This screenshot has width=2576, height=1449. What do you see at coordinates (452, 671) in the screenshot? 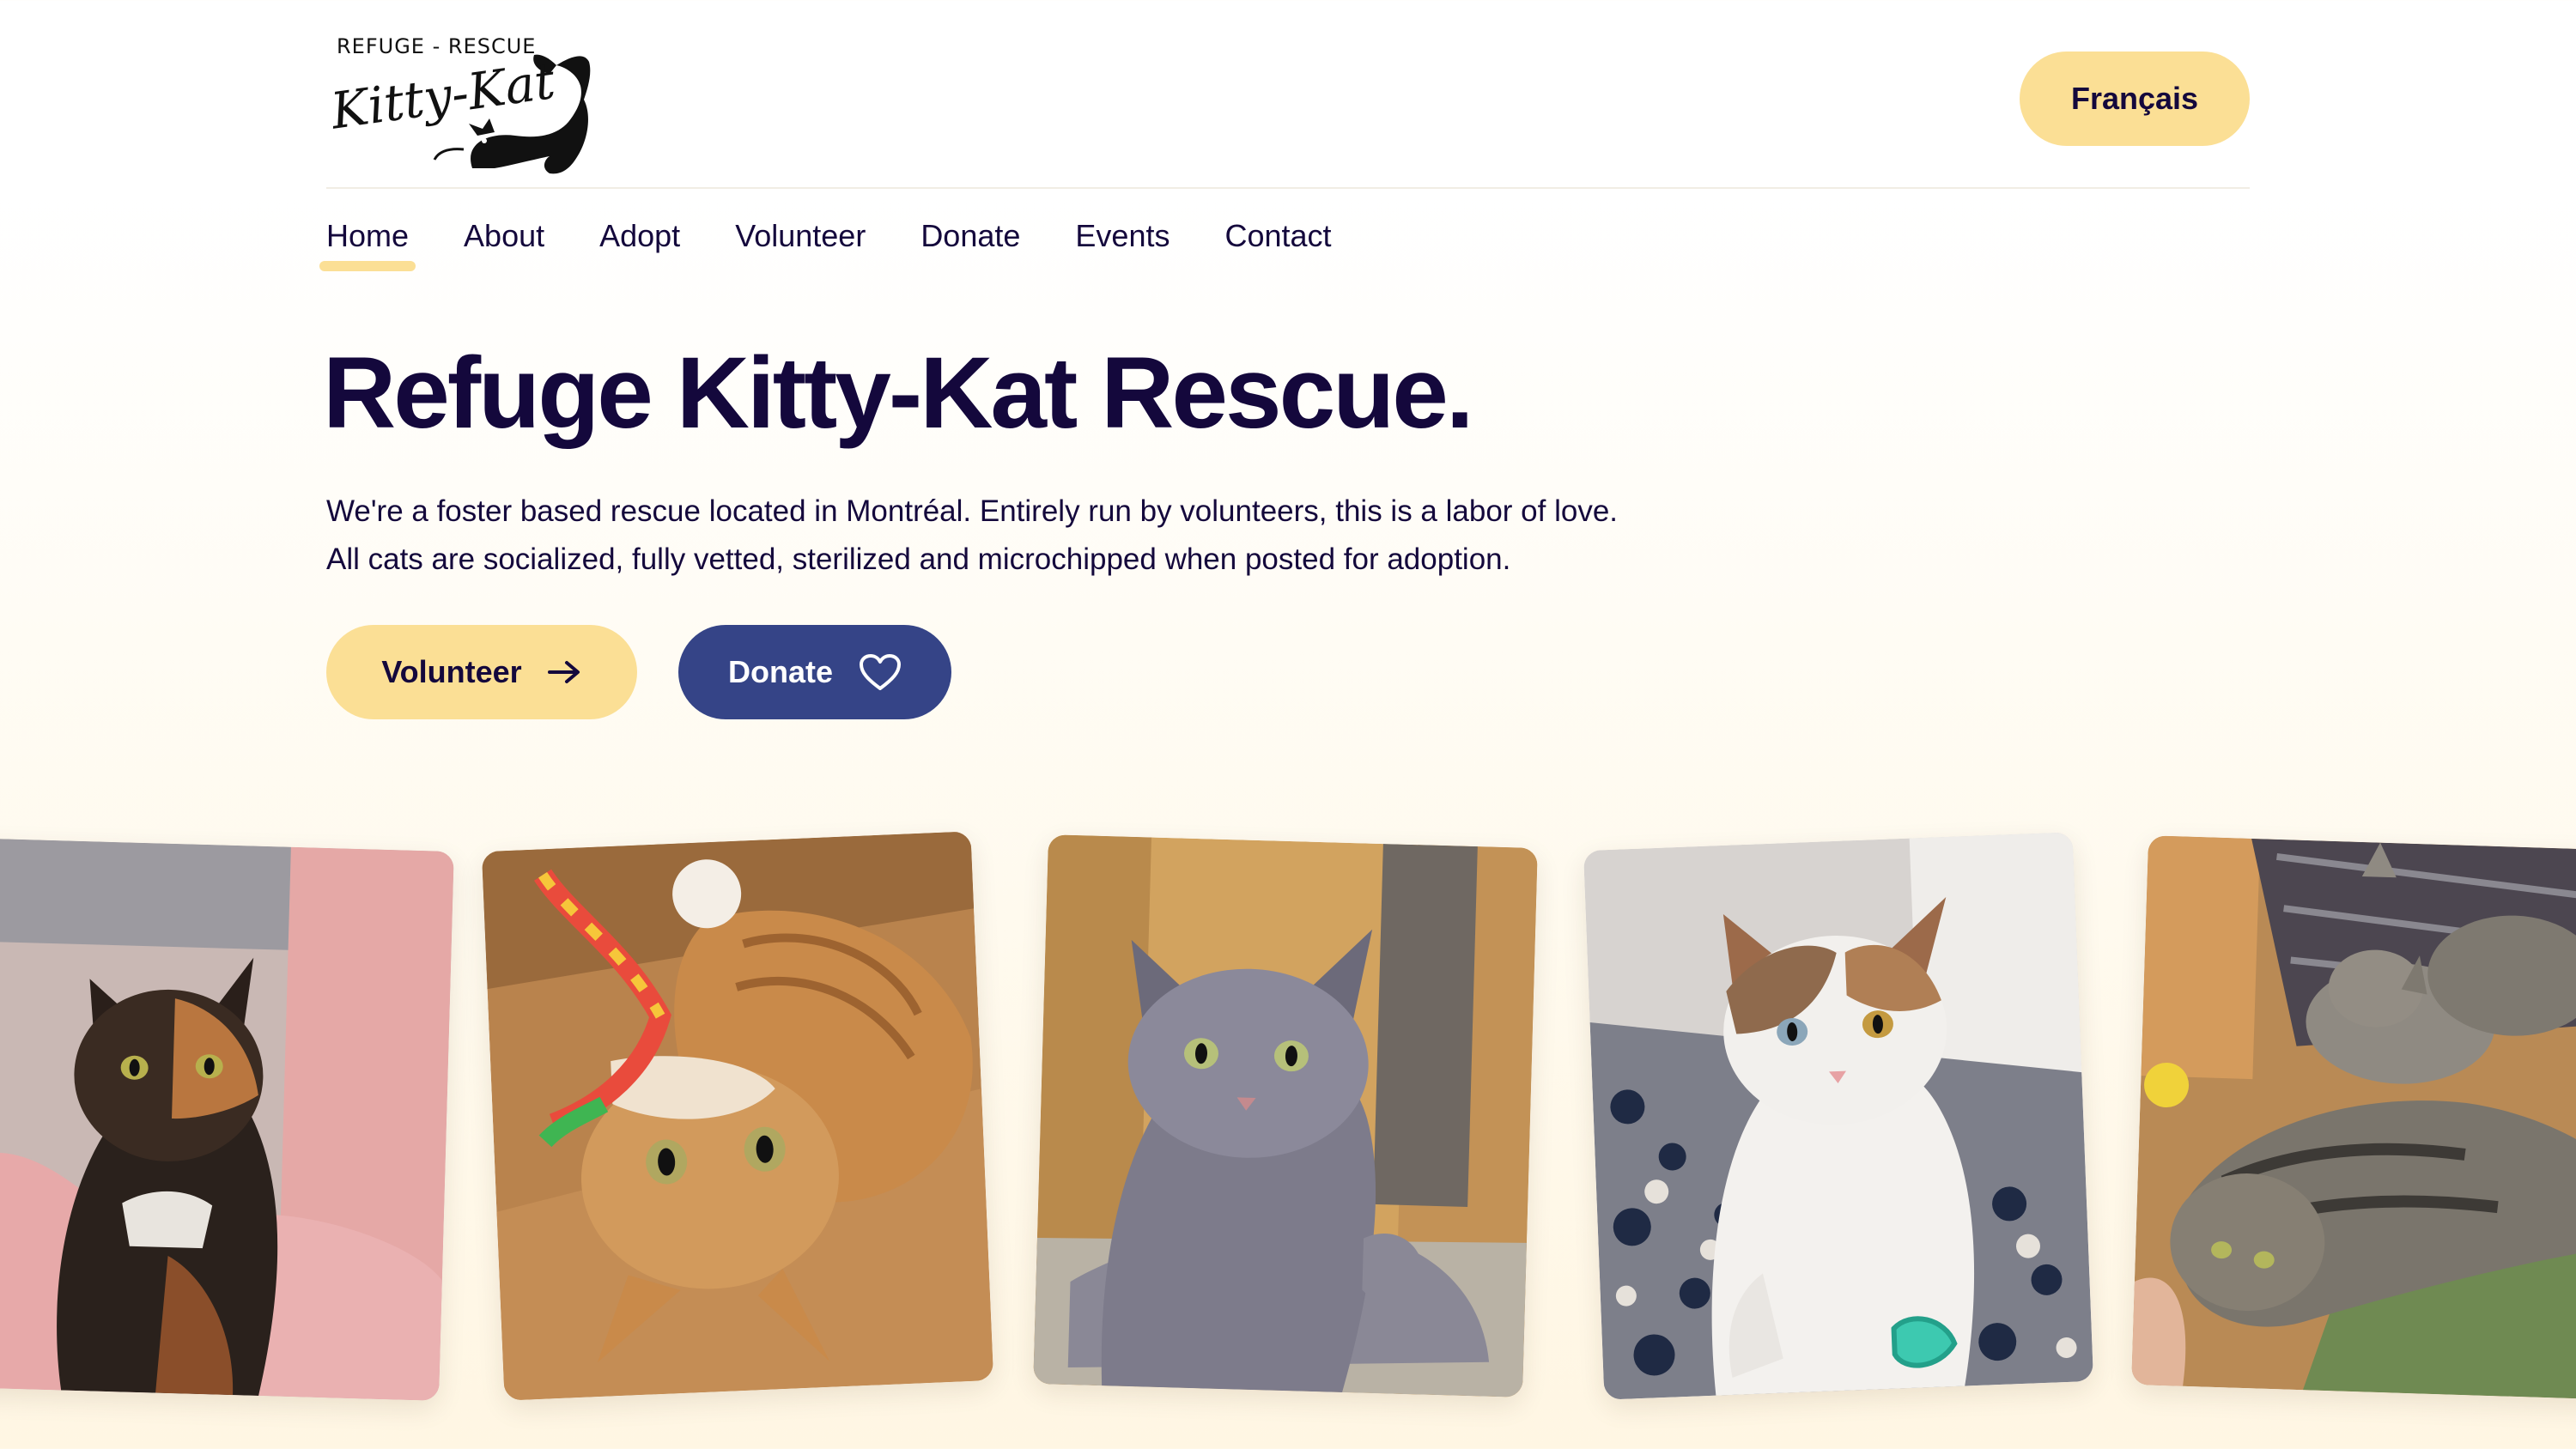
I see `volunteer-button-label: Volunteer` at bounding box center [452, 671].